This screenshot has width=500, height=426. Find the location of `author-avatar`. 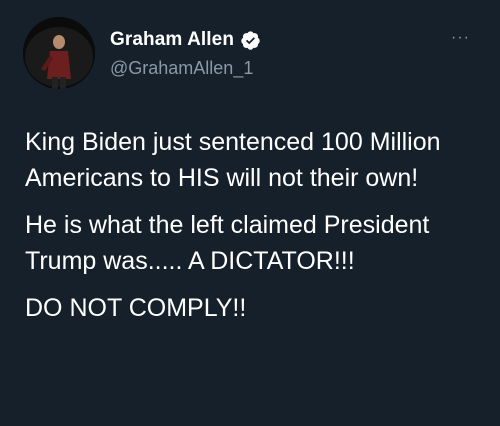

author-avatar is located at coordinates (59, 53).